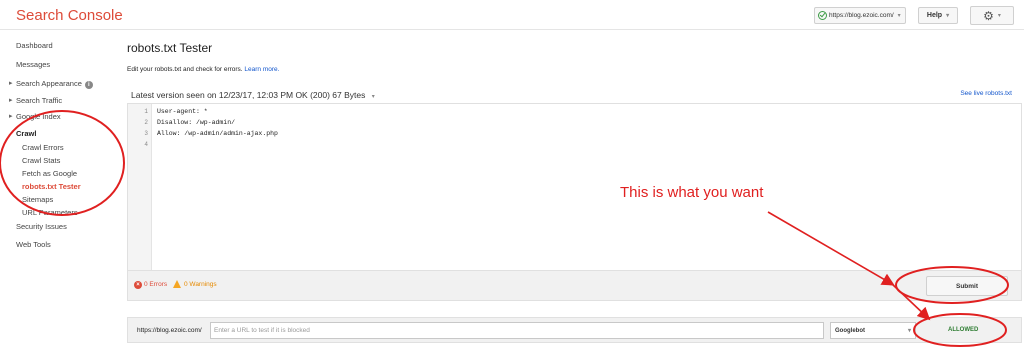 The width and height of the screenshot is (1024, 361). Describe the element at coordinates (49, 173) in the screenshot. I see `sidebar-item-fetch-as-google: Fetch as Google` at that location.